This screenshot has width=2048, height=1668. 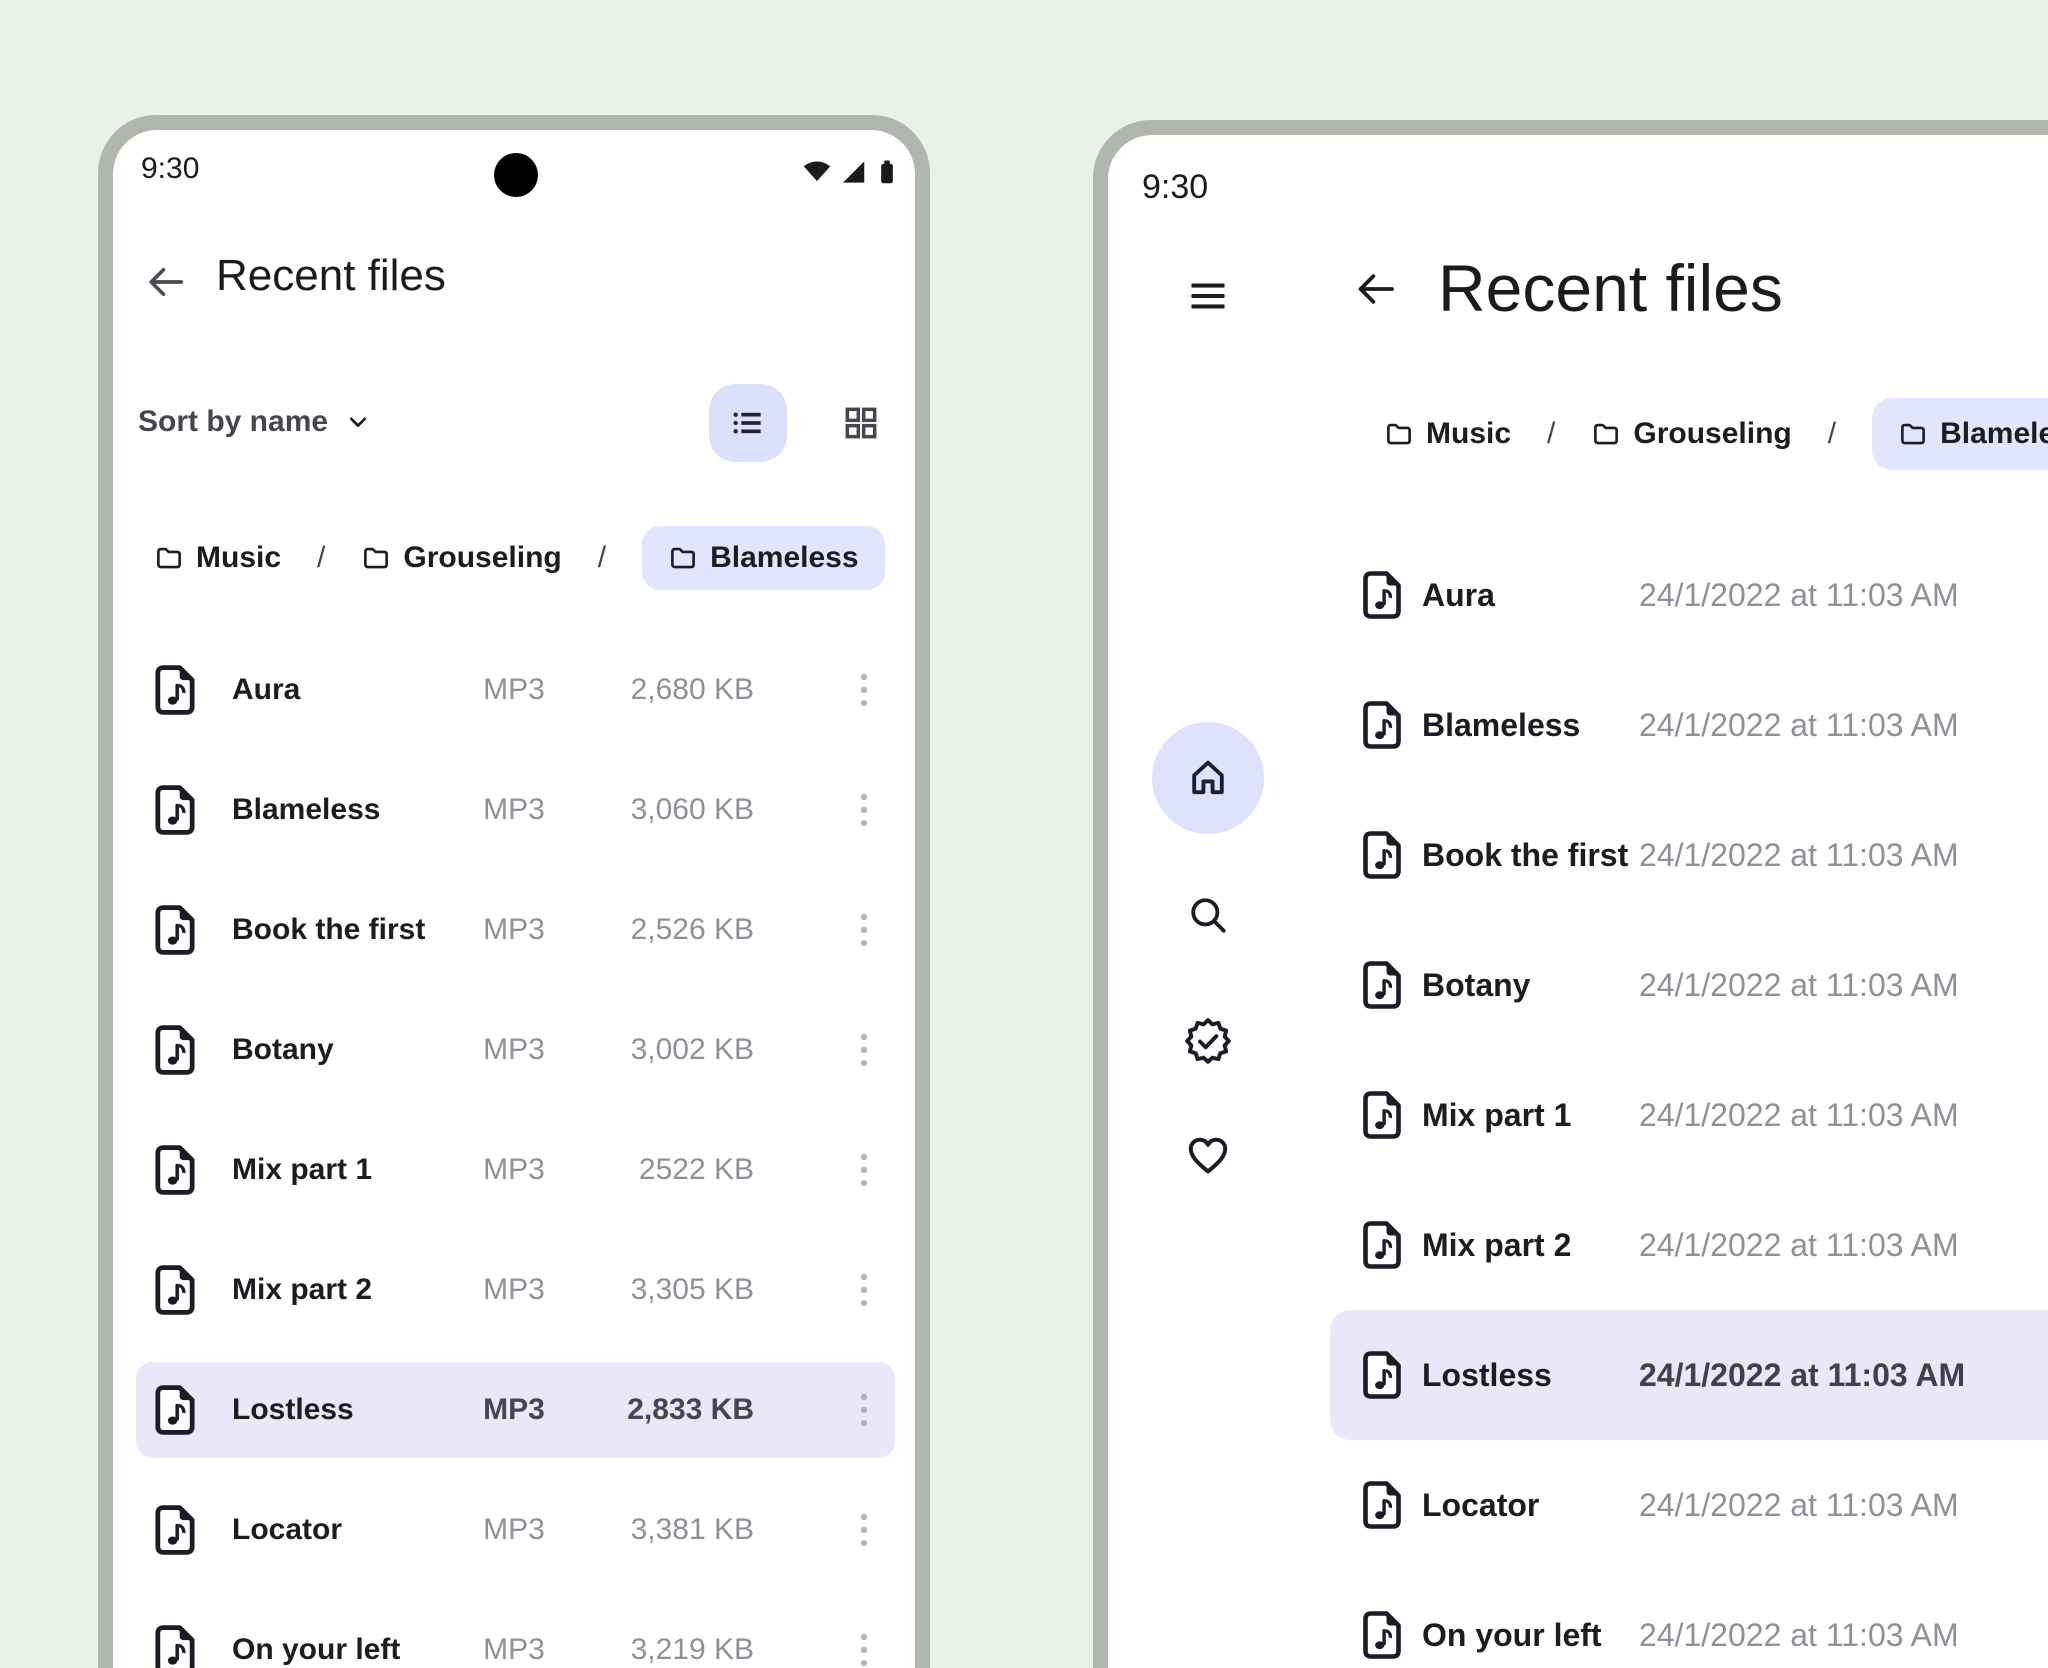 I want to click on file-name: Blameless, so click(x=306, y=809).